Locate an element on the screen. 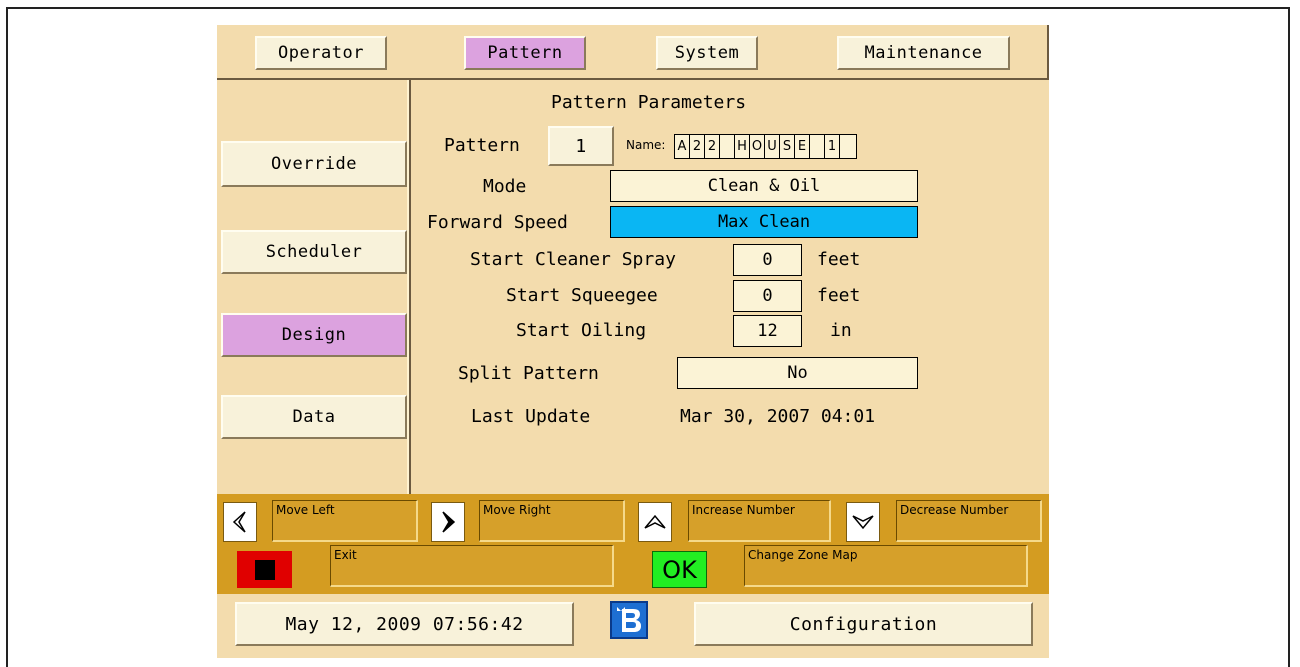 The image size is (1300, 667). chevron-up-icon is located at coordinates (655, 521).